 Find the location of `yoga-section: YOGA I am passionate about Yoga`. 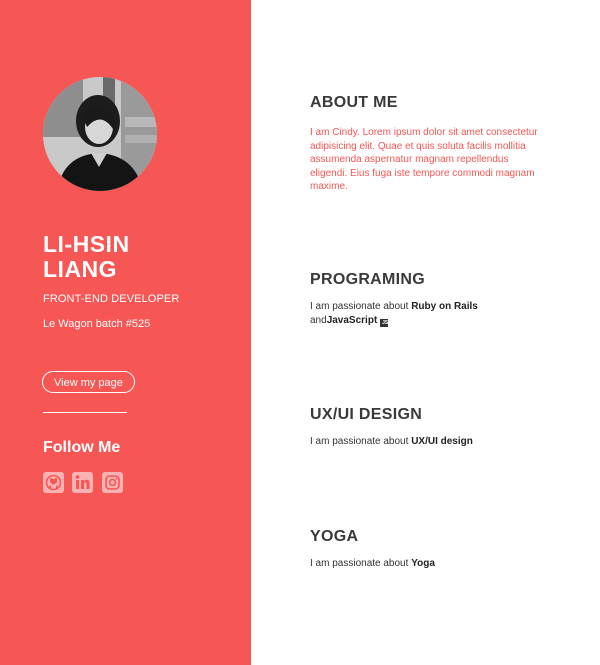

yoga-section: YOGA I am passionate about Yoga is located at coordinates (425, 549).